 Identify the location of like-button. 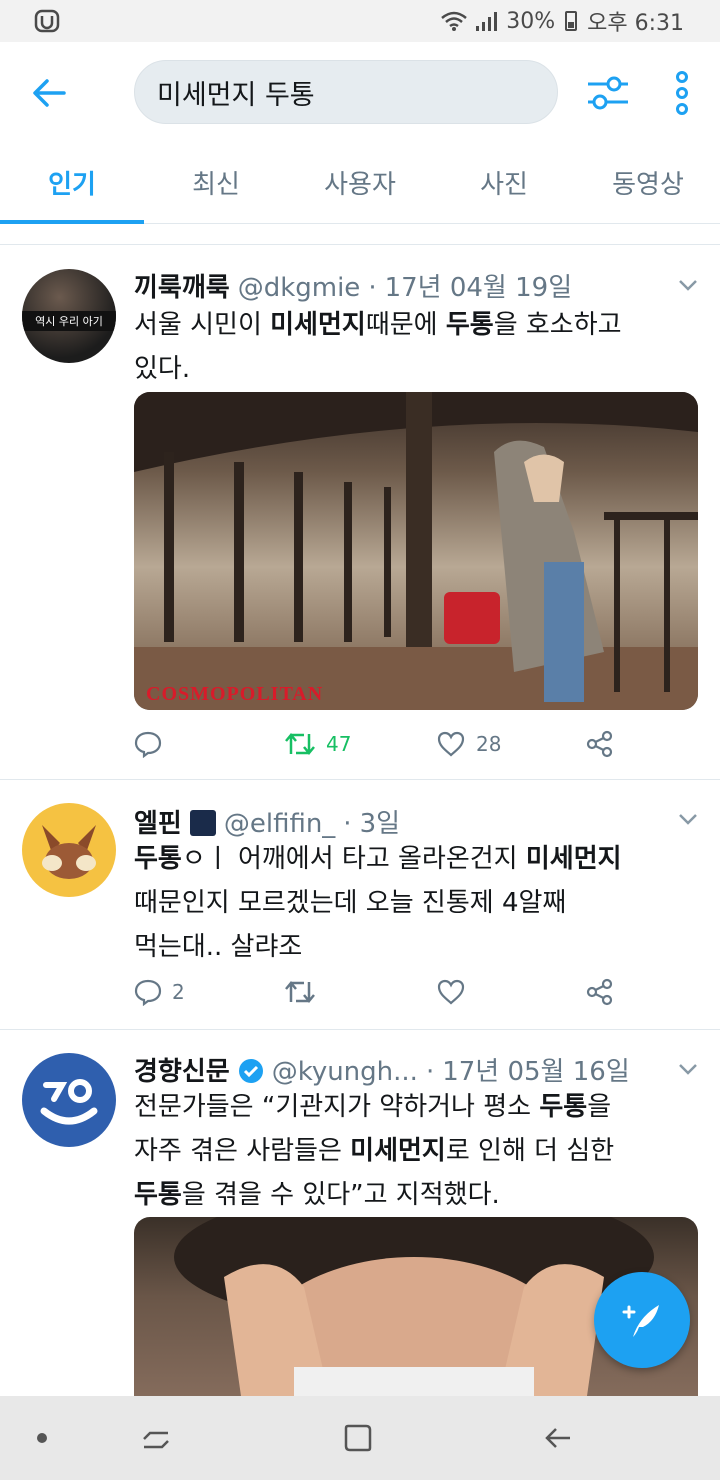
(451, 992).